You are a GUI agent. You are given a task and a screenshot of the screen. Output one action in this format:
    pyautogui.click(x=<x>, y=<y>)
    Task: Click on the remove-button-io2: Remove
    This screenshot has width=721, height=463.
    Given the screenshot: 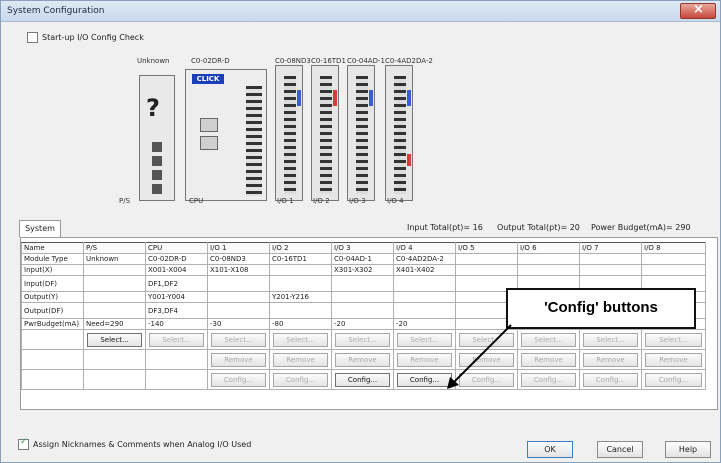 What is the action you would take?
    pyautogui.click(x=300, y=359)
    